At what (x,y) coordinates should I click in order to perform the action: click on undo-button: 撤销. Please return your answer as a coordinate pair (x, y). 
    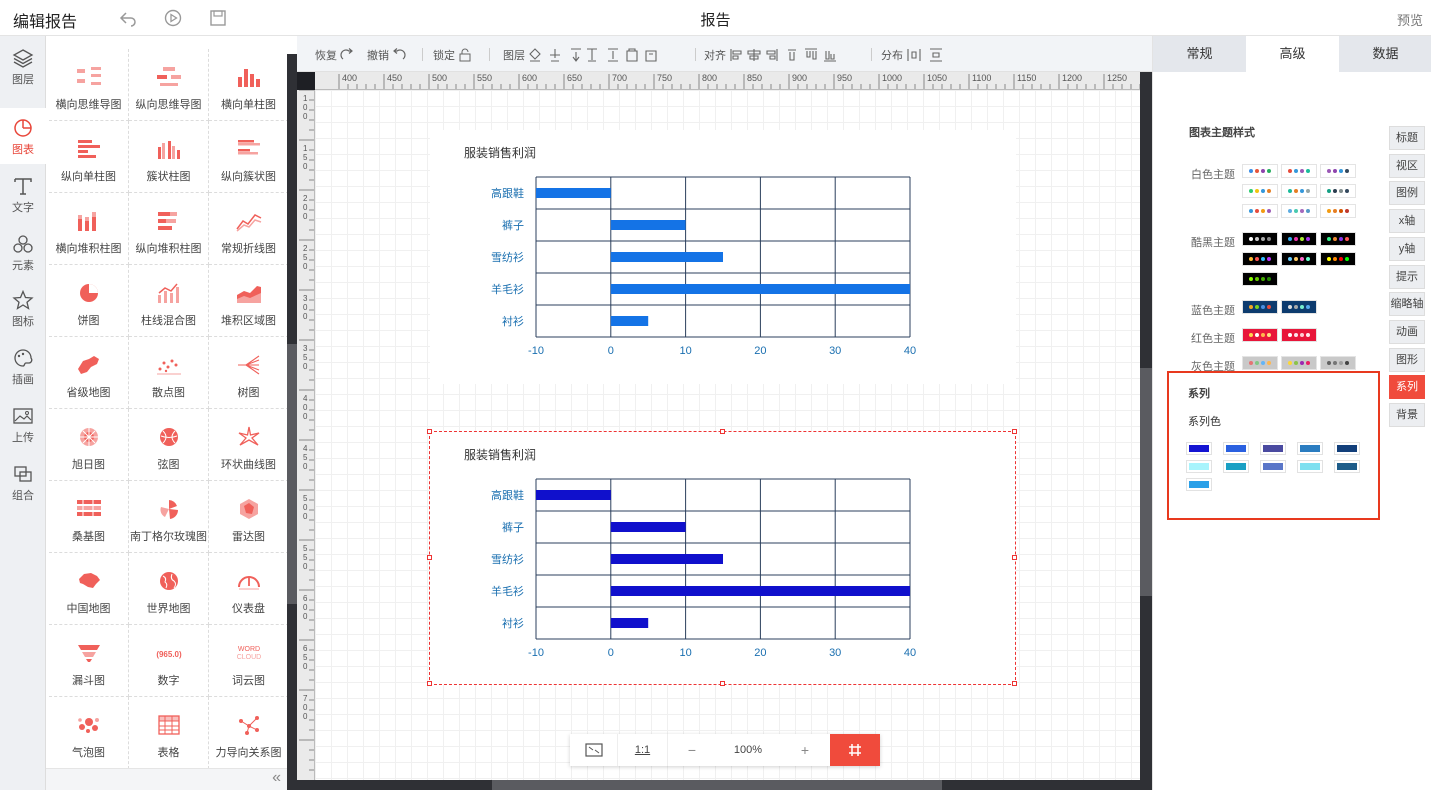
    Looking at the image, I should click on (386, 55).